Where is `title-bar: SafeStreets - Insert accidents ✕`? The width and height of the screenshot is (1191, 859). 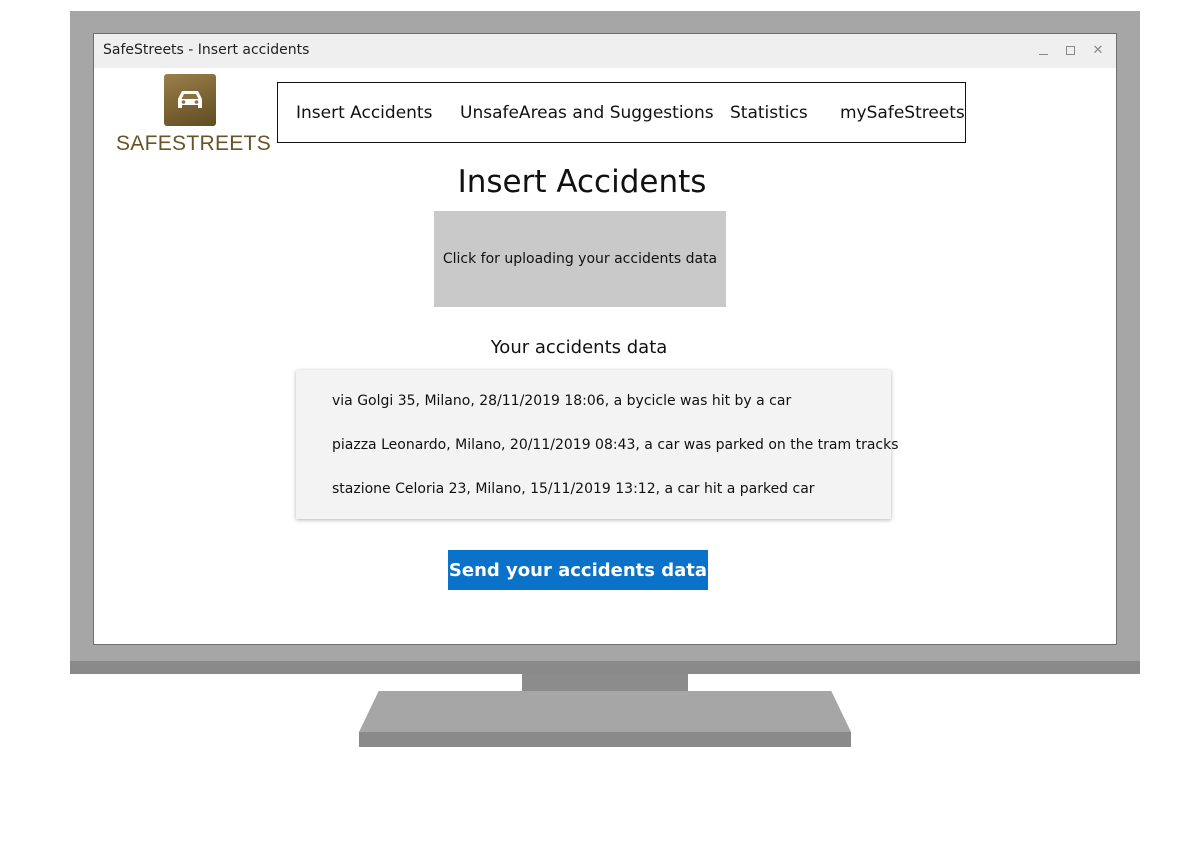
title-bar: SafeStreets - Insert accidents ✕ is located at coordinates (605, 51).